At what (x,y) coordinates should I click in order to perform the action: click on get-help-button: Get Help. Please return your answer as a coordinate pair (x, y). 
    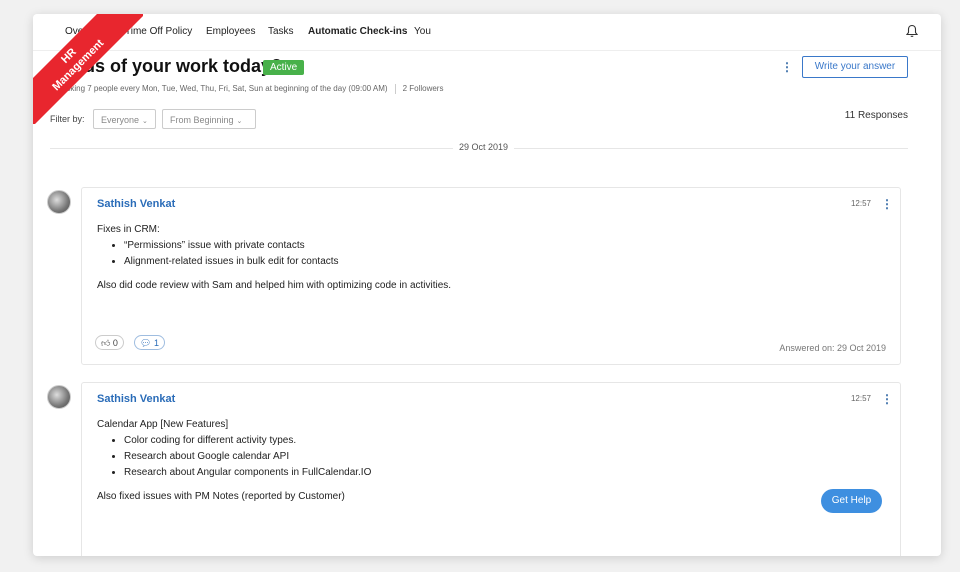
    Looking at the image, I should click on (851, 501).